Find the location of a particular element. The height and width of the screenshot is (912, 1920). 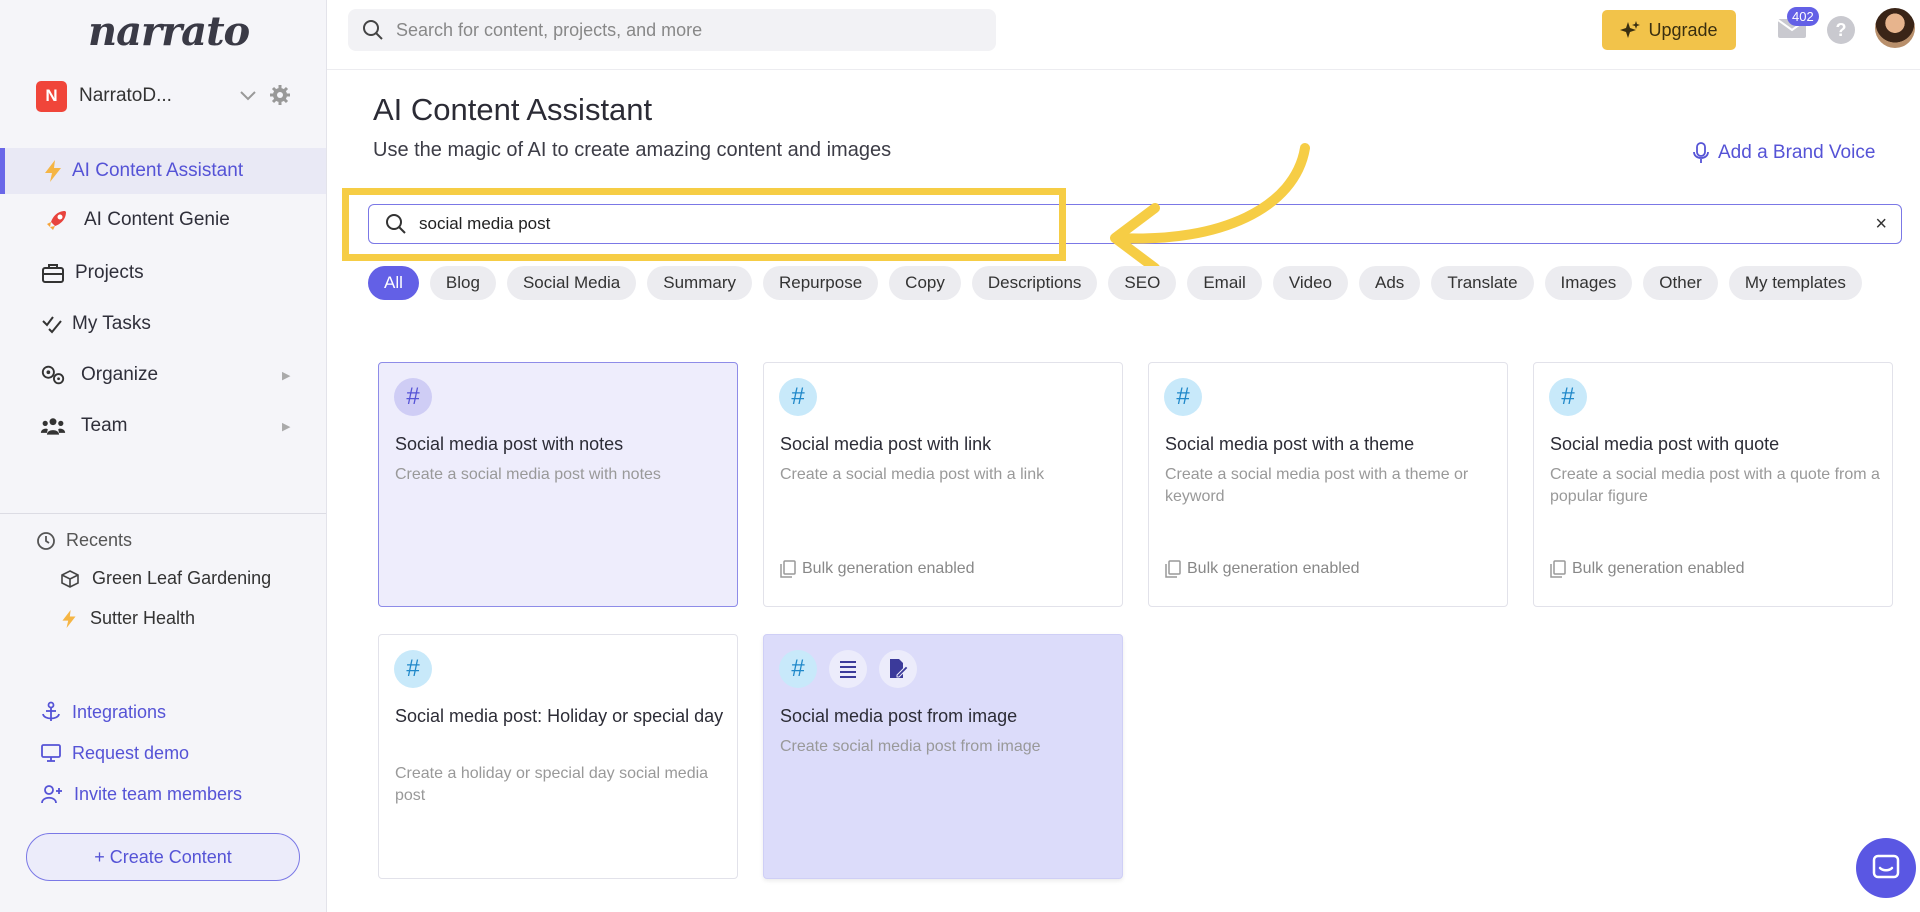

global-search is located at coordinates (672, 30).